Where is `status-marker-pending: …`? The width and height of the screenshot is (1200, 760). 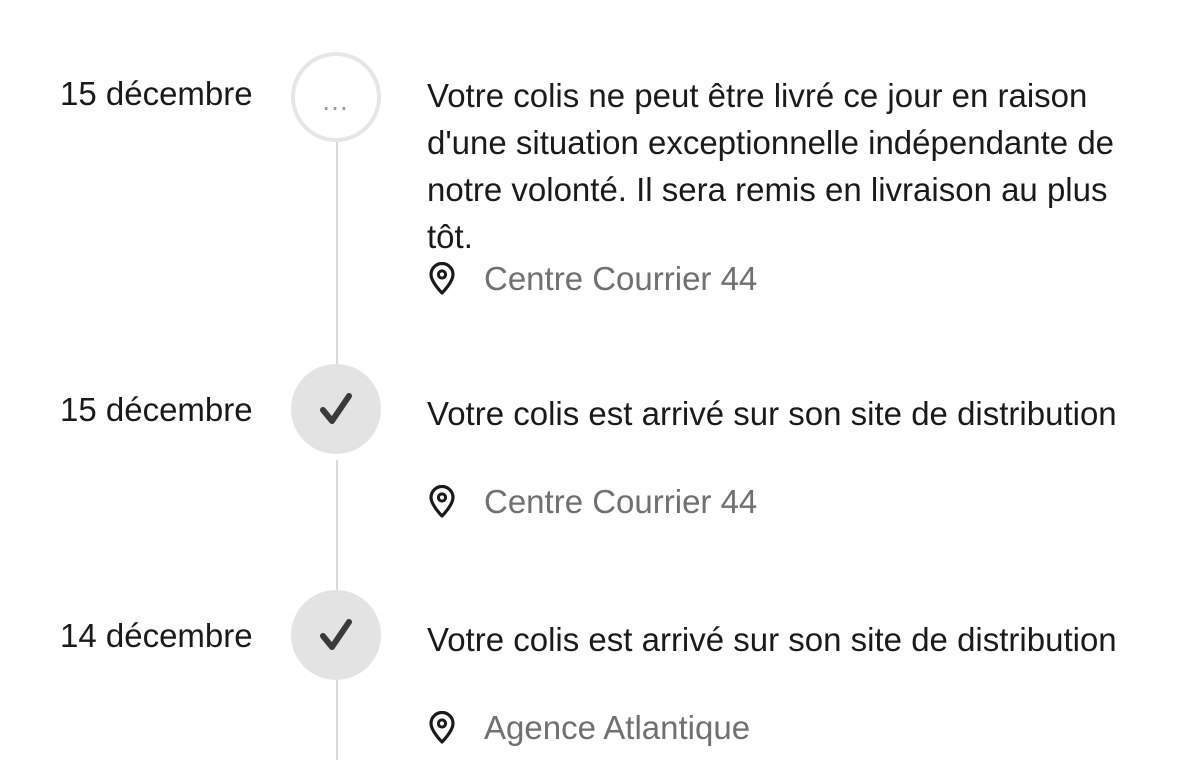
status-marker-pending: … is located at coordinates (336, 97).